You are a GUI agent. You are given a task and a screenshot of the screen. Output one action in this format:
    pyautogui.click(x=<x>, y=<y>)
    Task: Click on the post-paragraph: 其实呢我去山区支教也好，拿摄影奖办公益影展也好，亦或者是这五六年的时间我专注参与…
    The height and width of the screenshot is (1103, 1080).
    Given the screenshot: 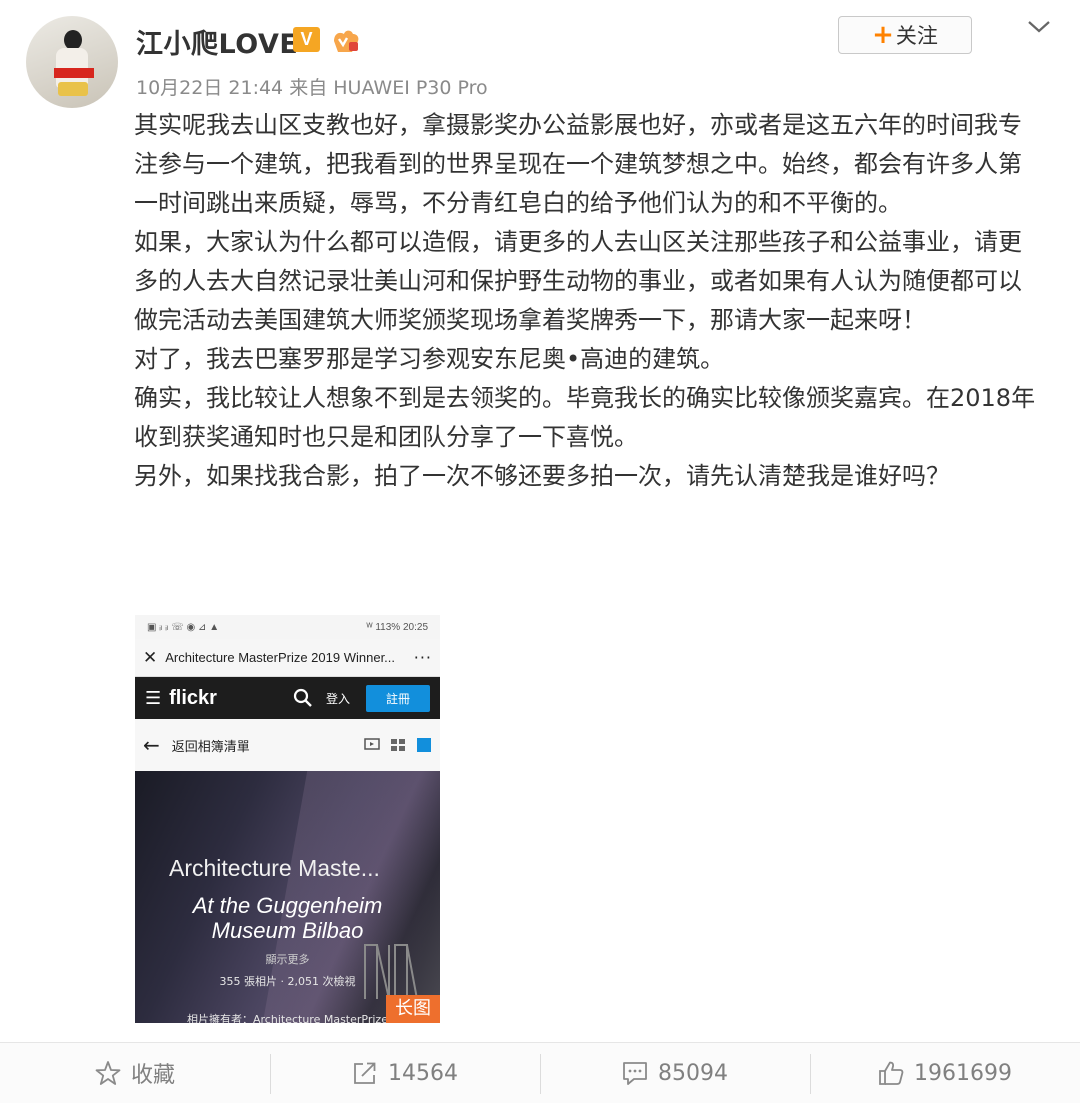 What is the action you would take?
    pyautogui.click(x=578, y=164)
    